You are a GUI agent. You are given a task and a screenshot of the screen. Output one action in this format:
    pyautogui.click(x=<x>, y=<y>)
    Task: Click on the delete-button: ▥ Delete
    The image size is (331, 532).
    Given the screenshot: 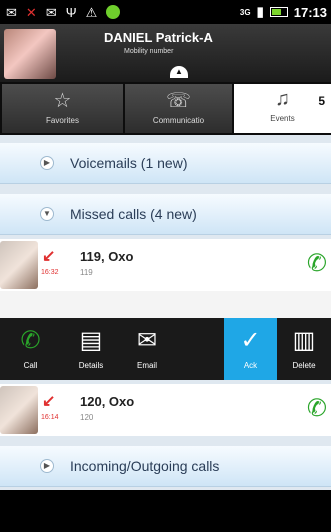 What is the action you would take?
    pyautogui.click(x=304, y=349)
    